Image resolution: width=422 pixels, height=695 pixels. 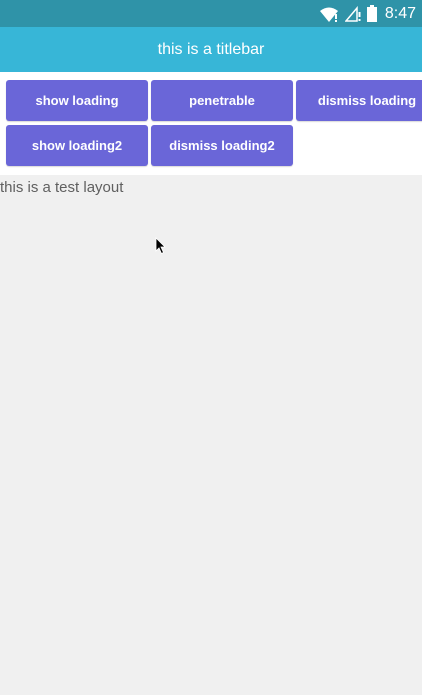 I want to click on title-bar: this is a titlebar, so click(x=211, y=49).